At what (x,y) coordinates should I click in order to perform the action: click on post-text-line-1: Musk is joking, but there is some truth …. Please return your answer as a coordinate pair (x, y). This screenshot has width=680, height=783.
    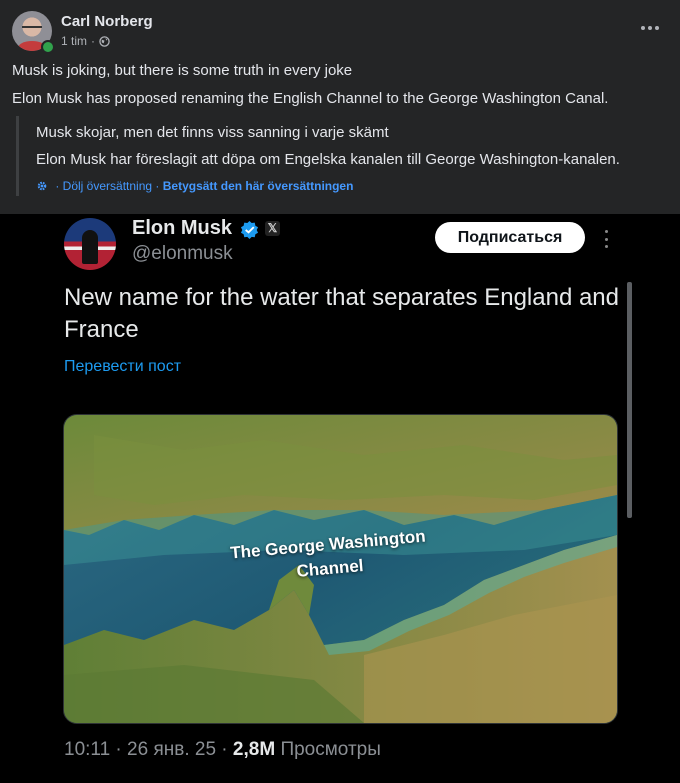
    Looking at the image, I should click on (182, 70).